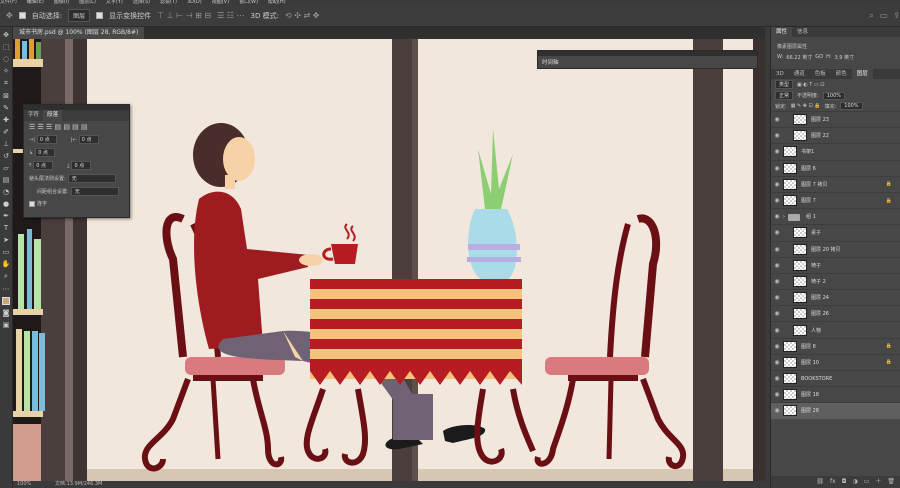  What do you see at coordinates (53, 115) in the screenshot?
I see `tab-paragraph: 段落` at bounding box center [53, 115].